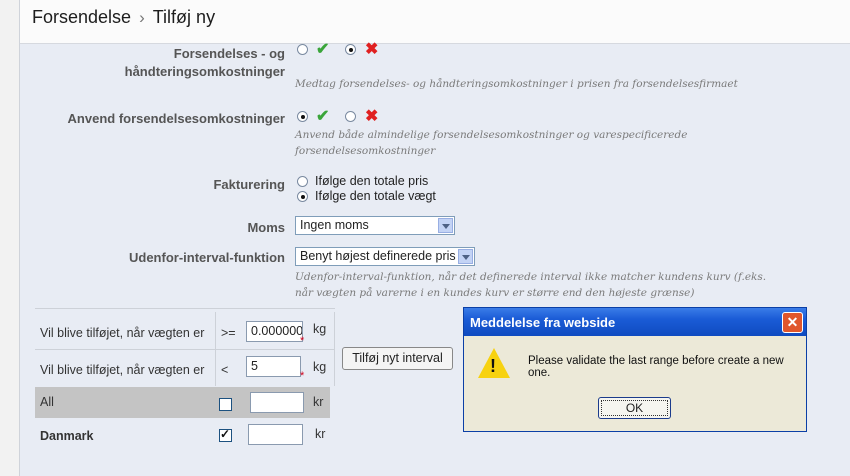 This screenshot has height=476, width=850. I want to click on apply-shipping-no-radio, so click(350, 116).